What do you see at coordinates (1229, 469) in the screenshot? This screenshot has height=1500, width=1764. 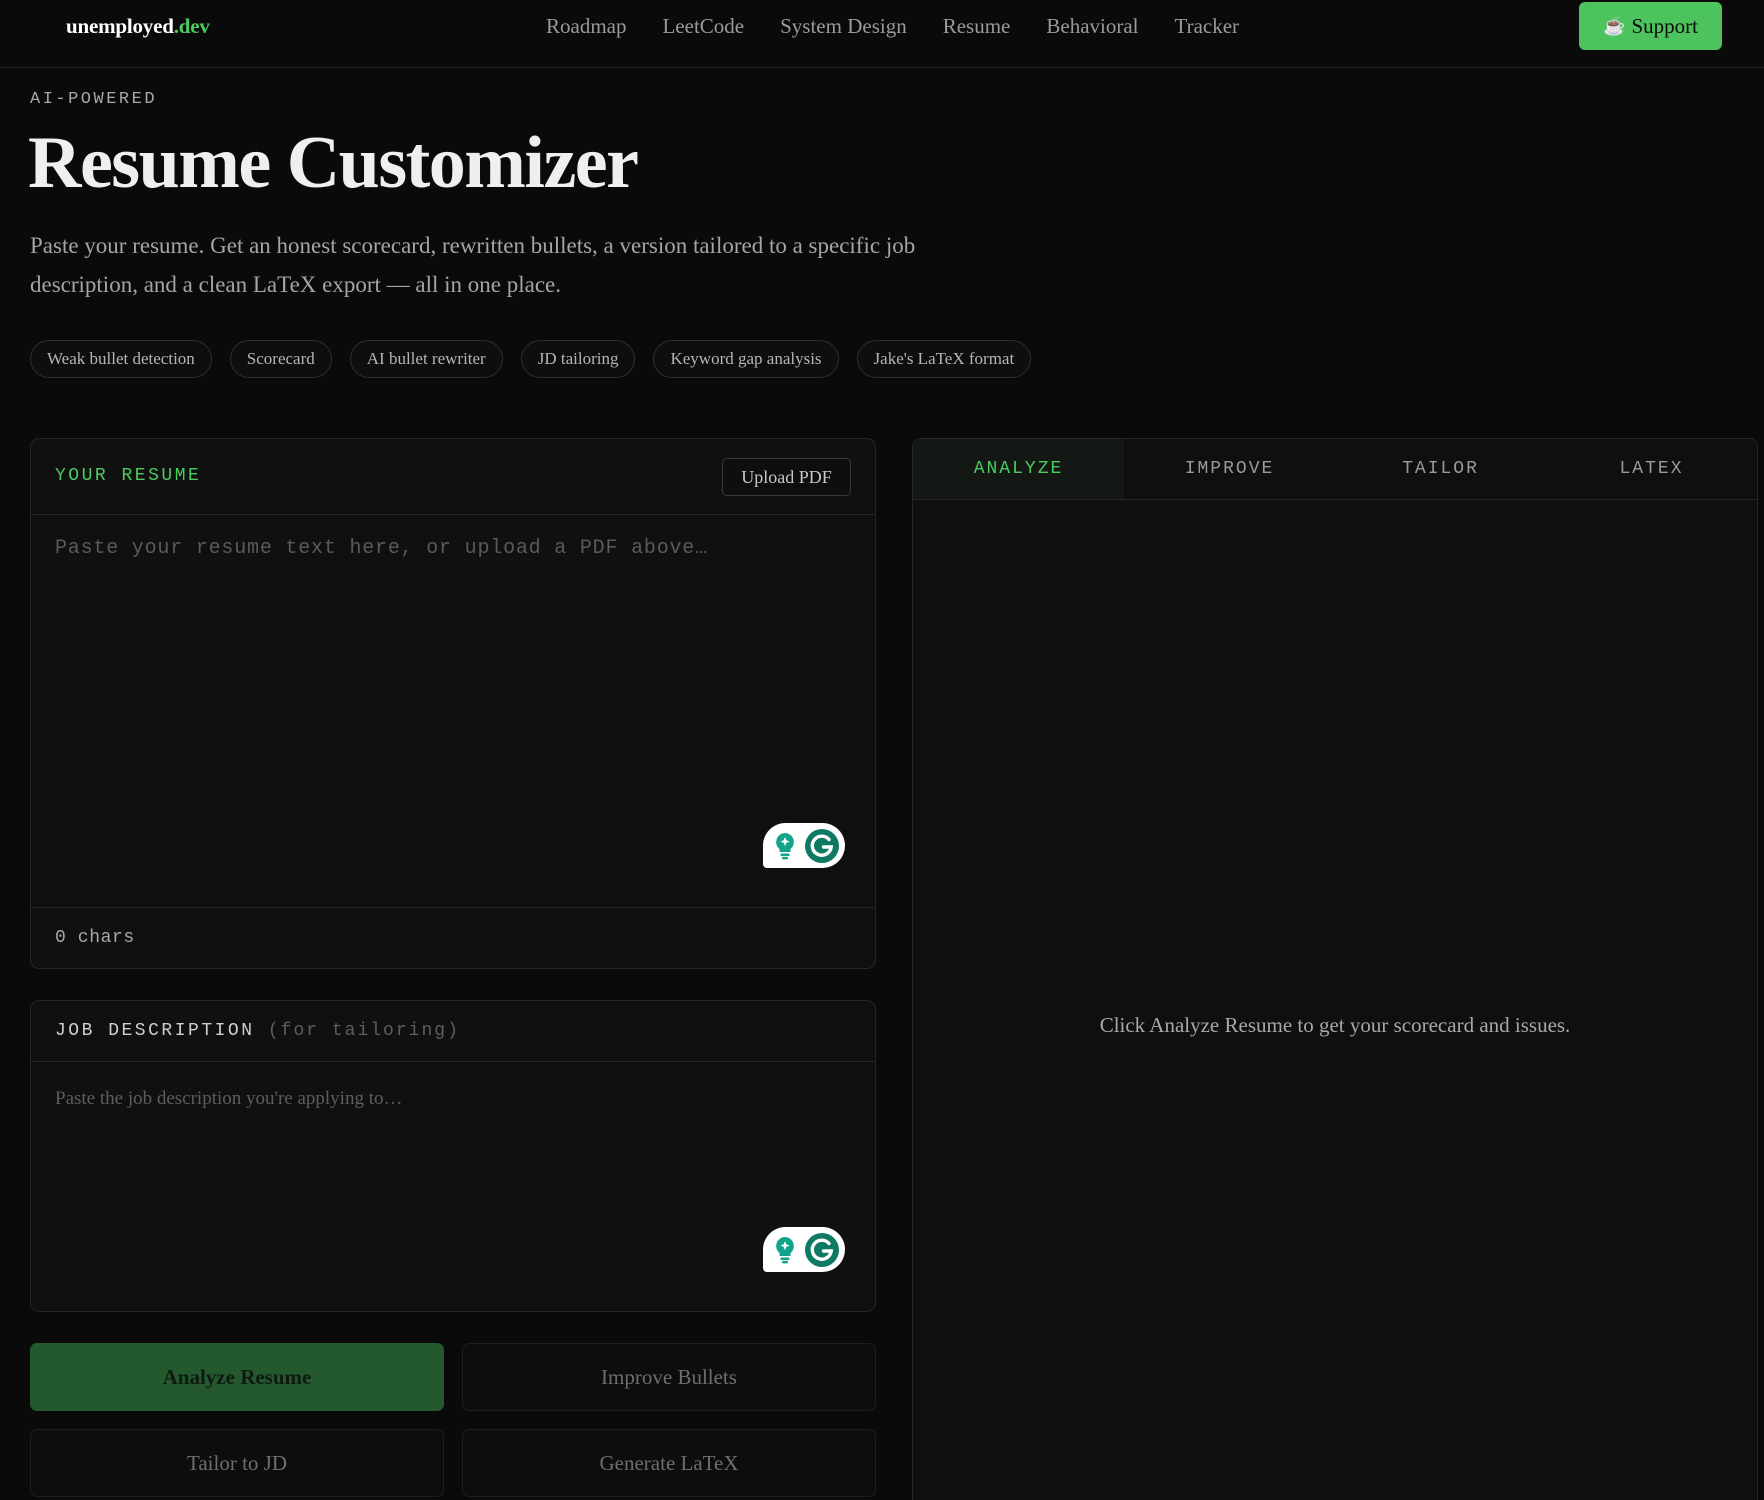 I see `tab-improve: IMPROVE` at bounding box center [1229, 469].